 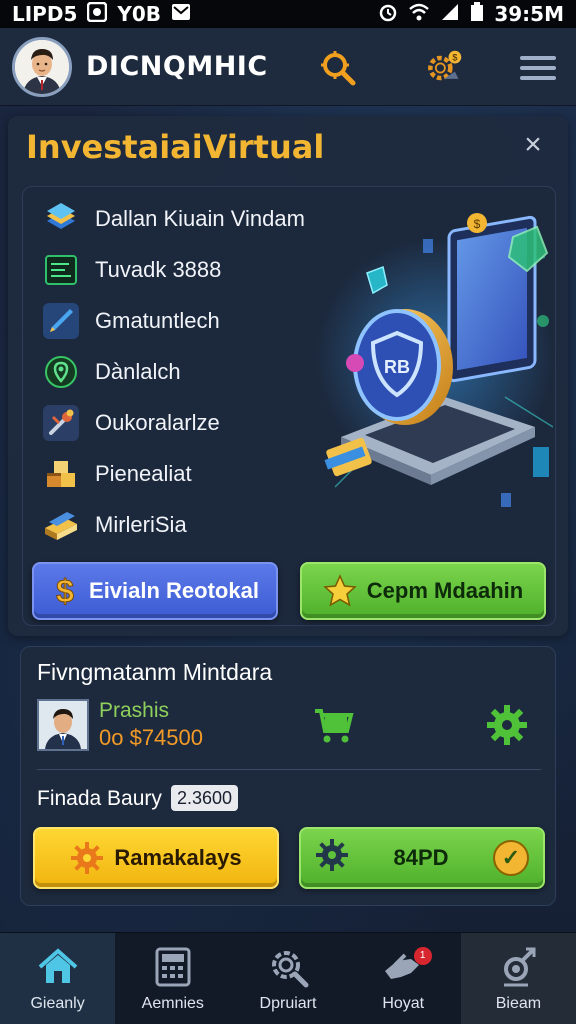 What do you see at coordinates (529, 14) in the screenshot?
I see `status-time: 39:5M` at bounding box center [529, 14].